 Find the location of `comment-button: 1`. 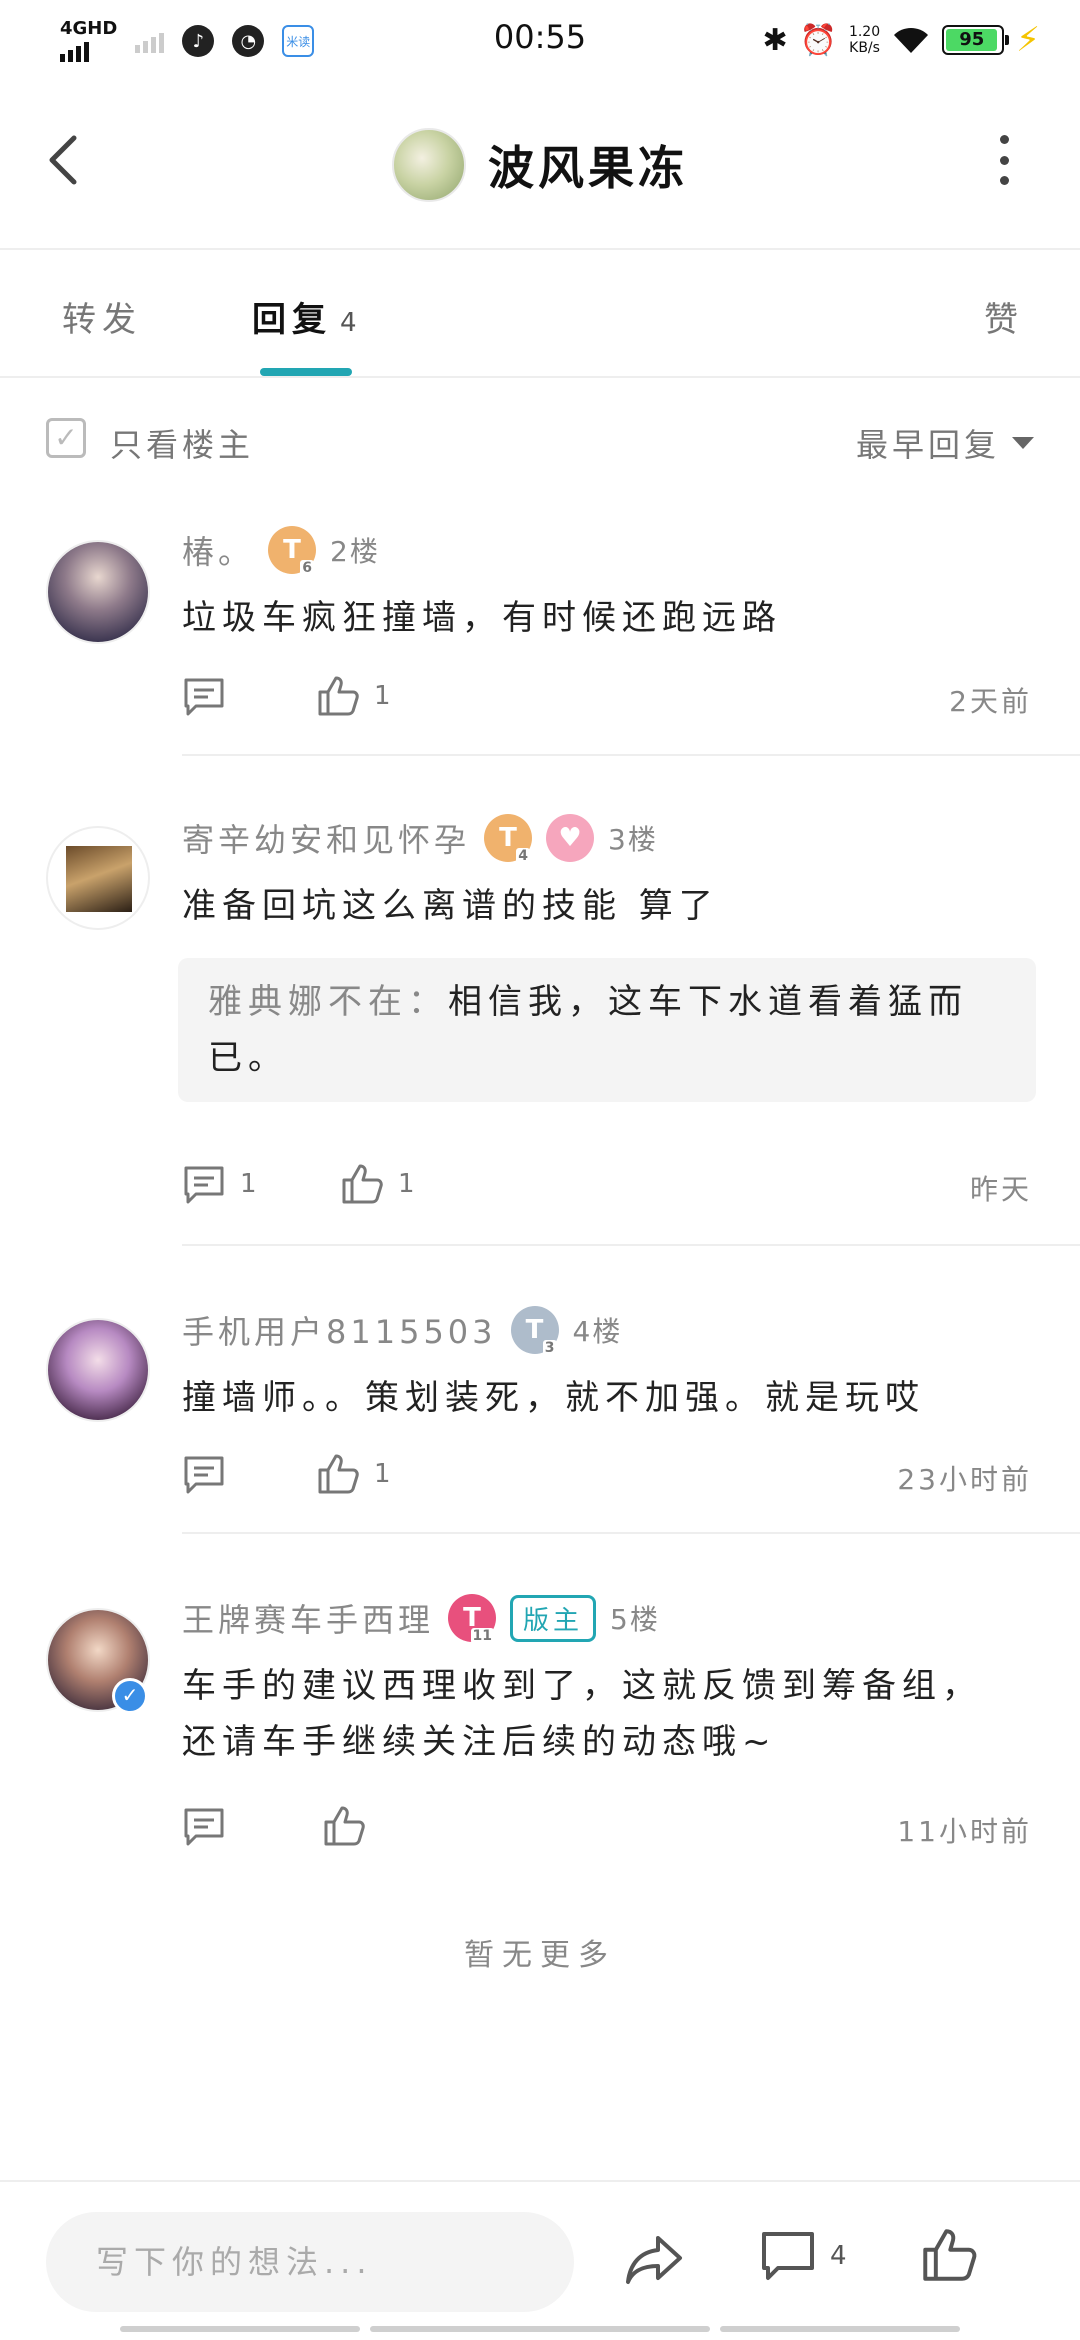

comment-button: 1 is located at coordinates (219, 1184).